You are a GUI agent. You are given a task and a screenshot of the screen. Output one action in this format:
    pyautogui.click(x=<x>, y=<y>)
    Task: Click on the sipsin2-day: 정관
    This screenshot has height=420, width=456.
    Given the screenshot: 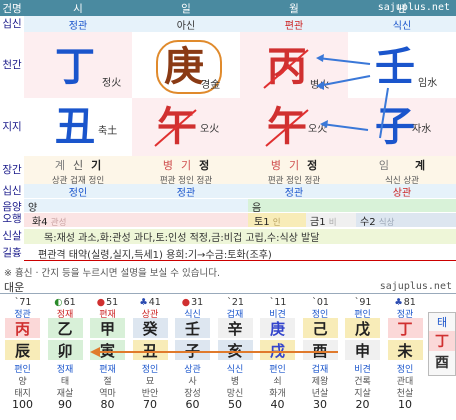 What is the action you would take?
    pyautogui.click(x=186, y=191)
    